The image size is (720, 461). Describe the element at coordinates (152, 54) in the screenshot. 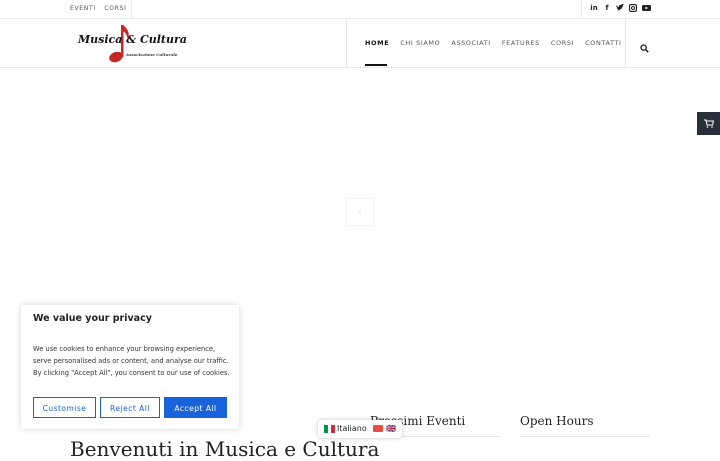

I see `logo-subtitle: Associazione Culturale` at that location.